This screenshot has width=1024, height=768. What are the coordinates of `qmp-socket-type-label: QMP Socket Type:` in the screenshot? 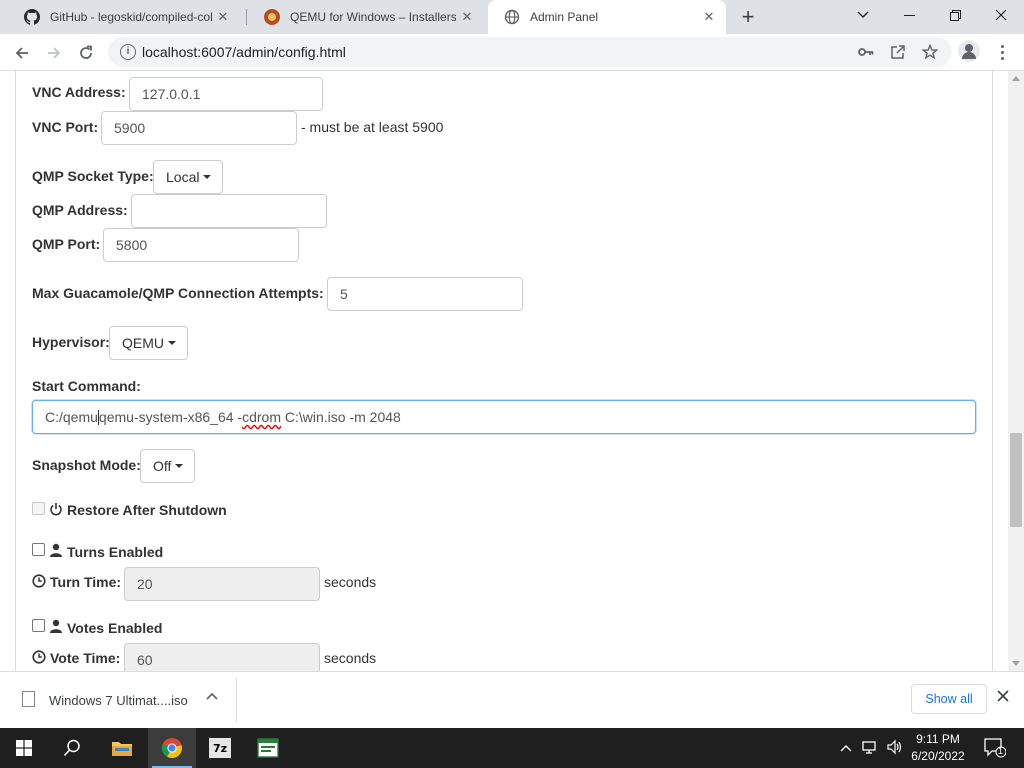 It's located at (93, 176).